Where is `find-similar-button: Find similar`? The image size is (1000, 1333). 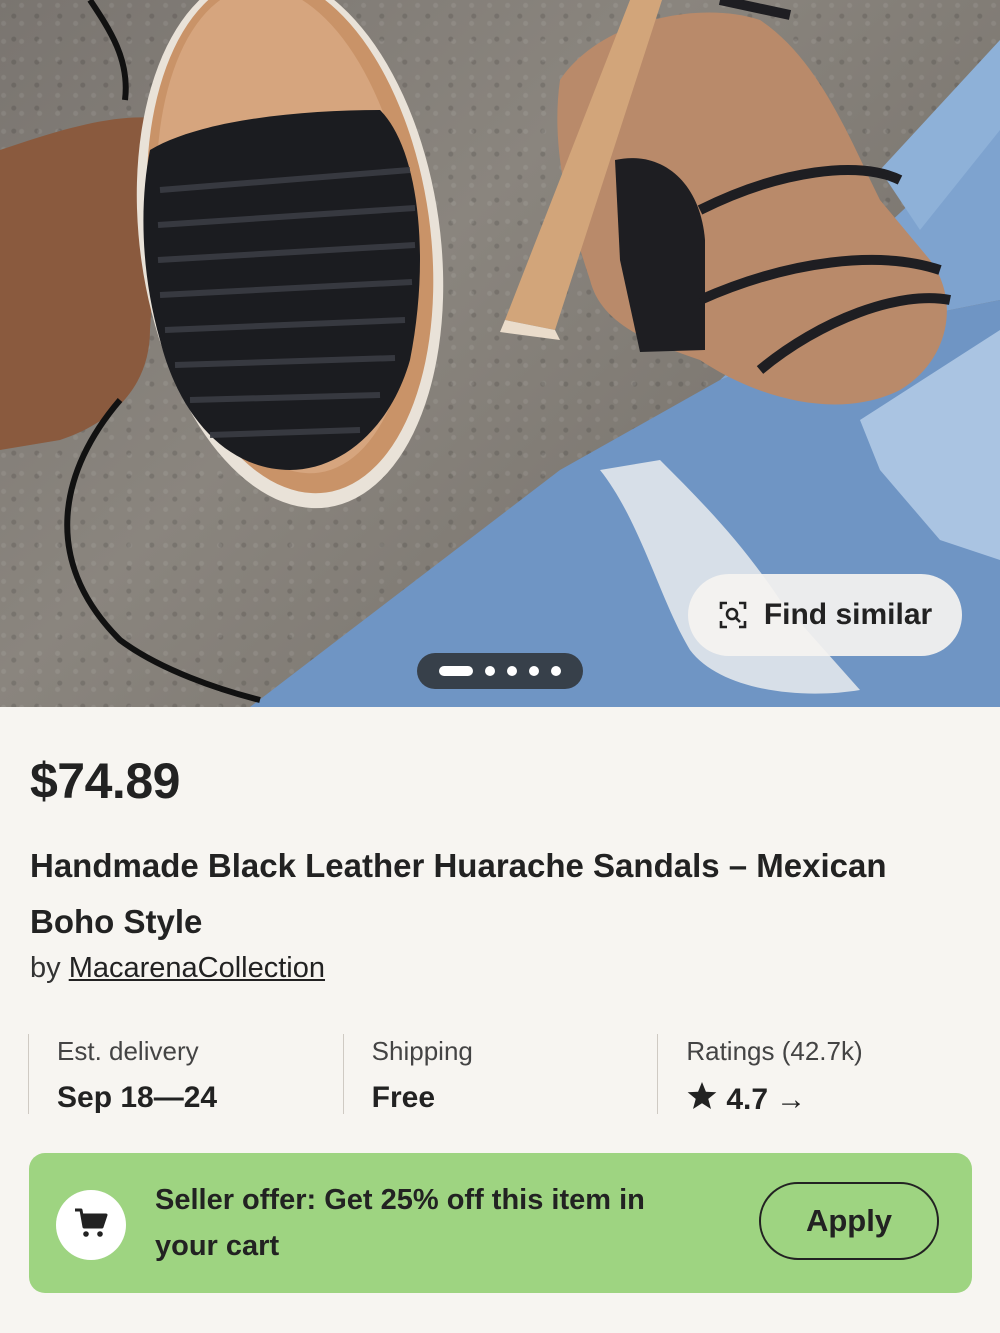 find-similar-button: Find similar is located at coordinates (825, 615).